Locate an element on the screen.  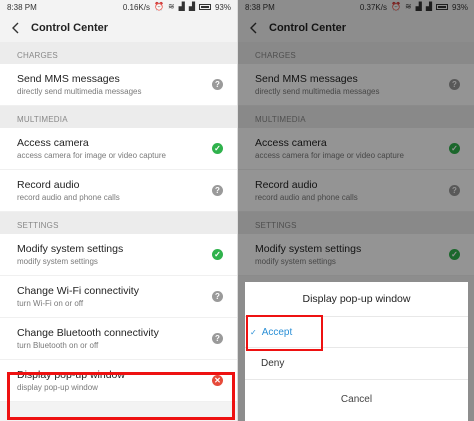
item-subtitle: record audio and phone calls is located at coordinates (68, 197).